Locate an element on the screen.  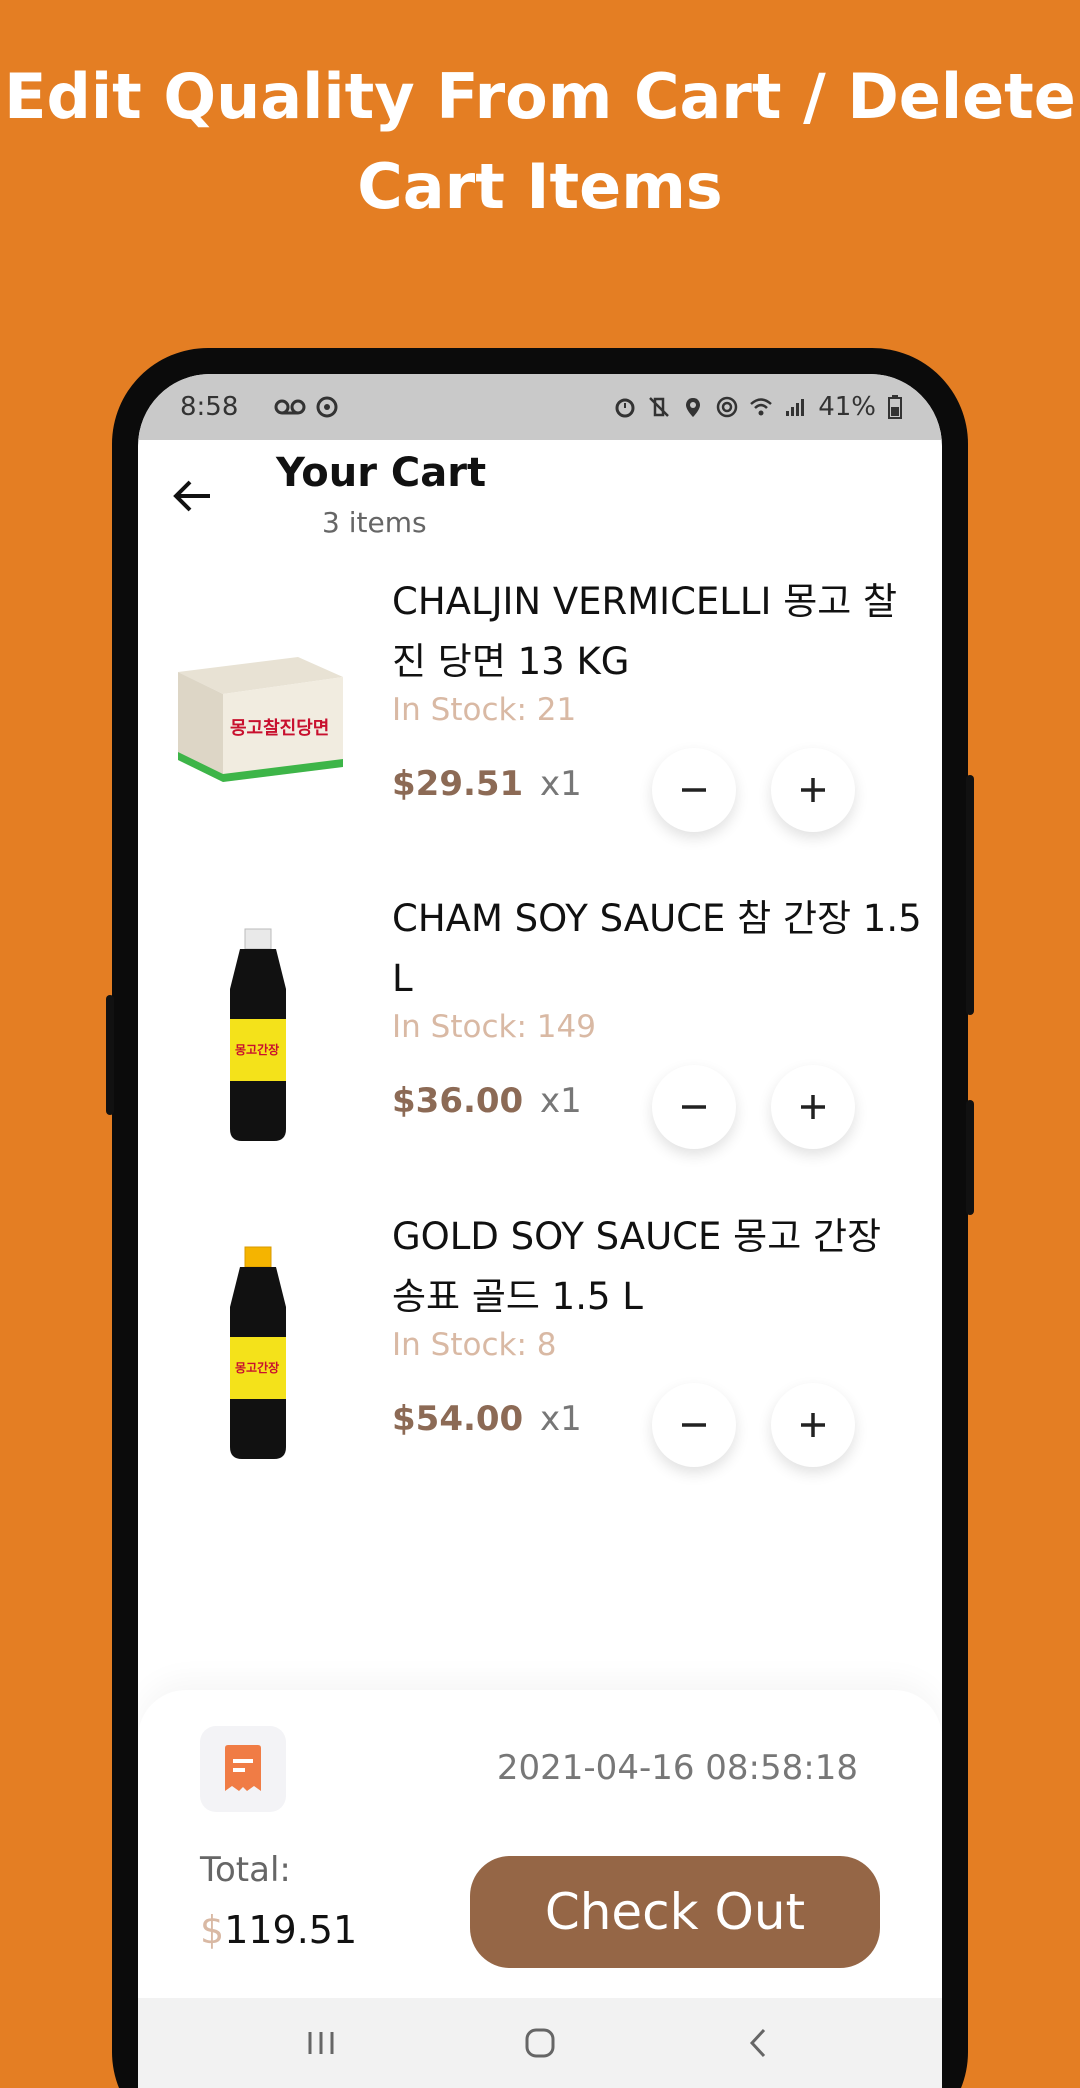
product-image-vermicelli-box: 몽고찰진당면 is located at coordinates (260, 719).